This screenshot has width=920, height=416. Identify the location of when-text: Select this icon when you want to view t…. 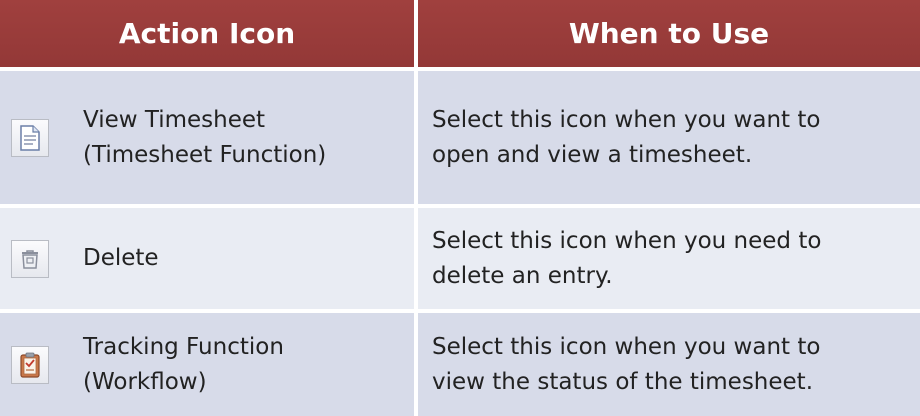
(626, 364).